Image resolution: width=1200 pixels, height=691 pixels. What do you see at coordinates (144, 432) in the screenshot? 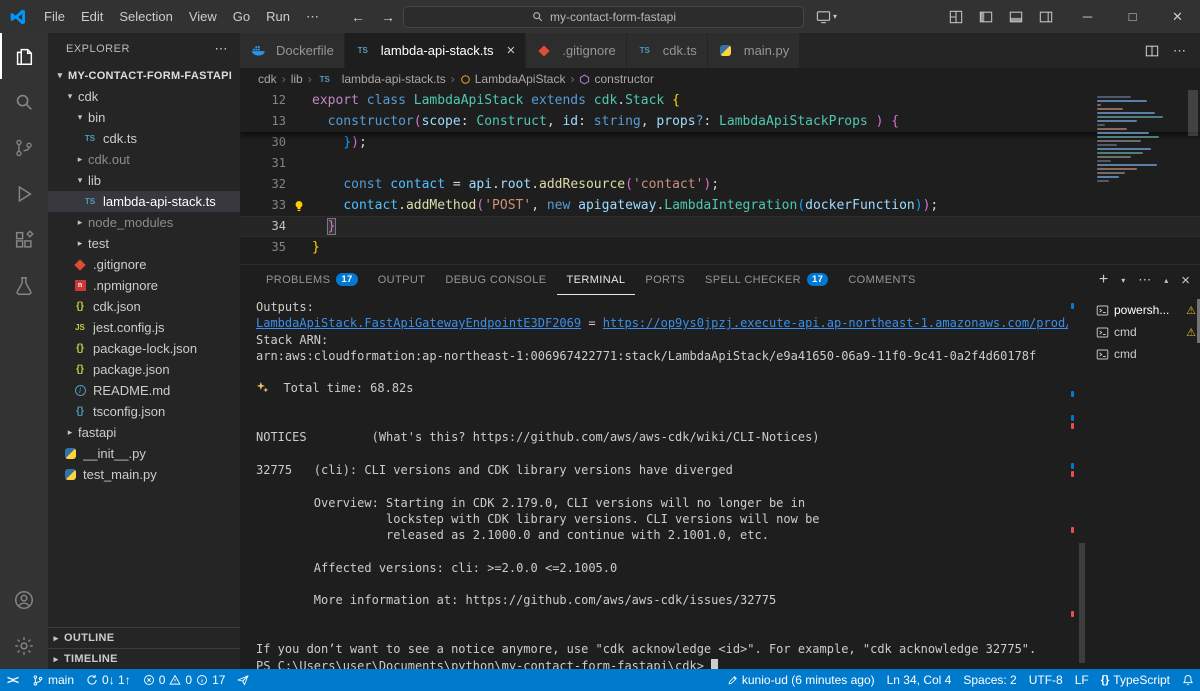
I see `tree-item-fastapi: ▸ fastapi` at bounding box center [144, 432].